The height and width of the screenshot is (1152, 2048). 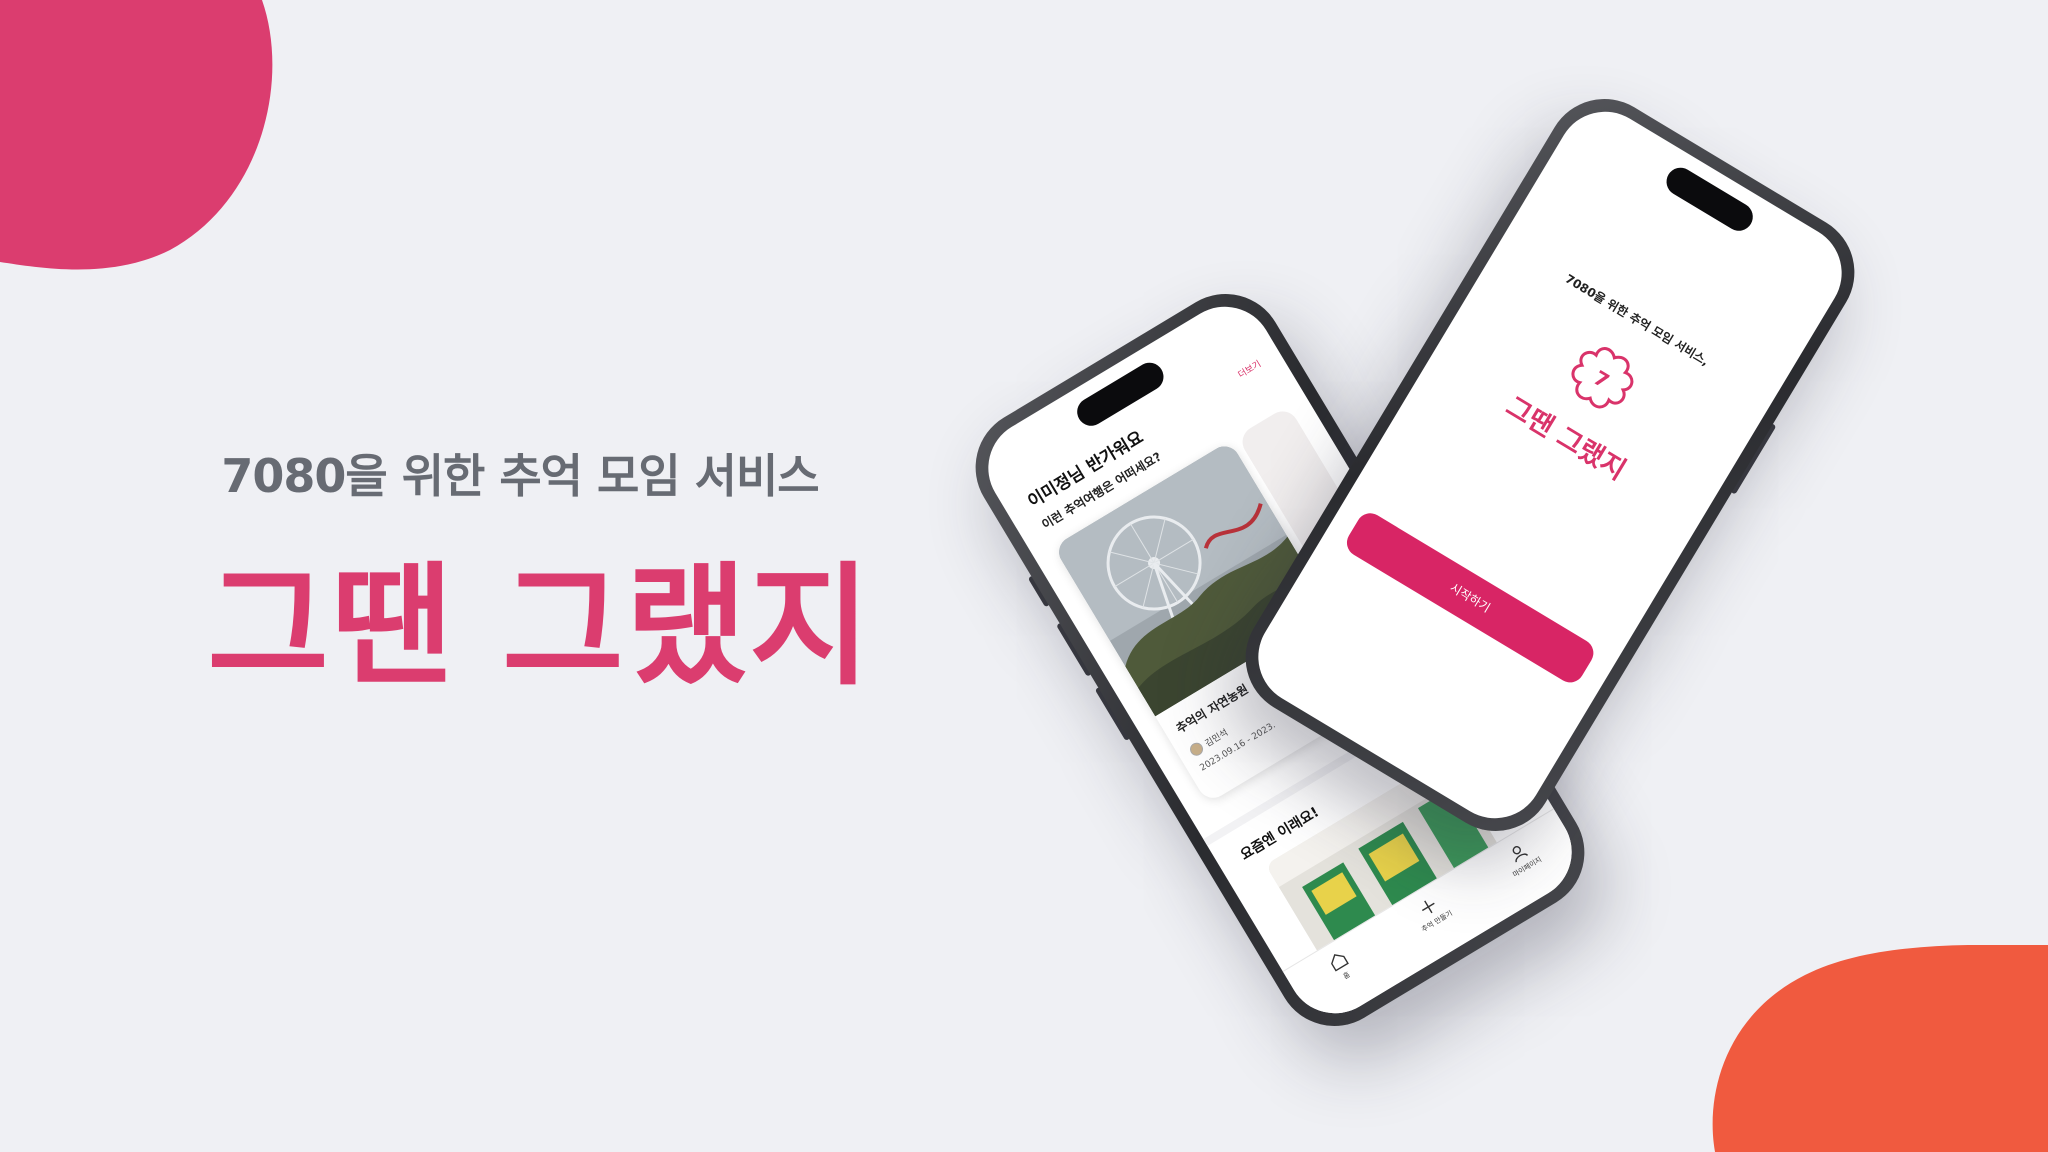 I want to click on tab-label: 홈, so click(x=1346, y=975).